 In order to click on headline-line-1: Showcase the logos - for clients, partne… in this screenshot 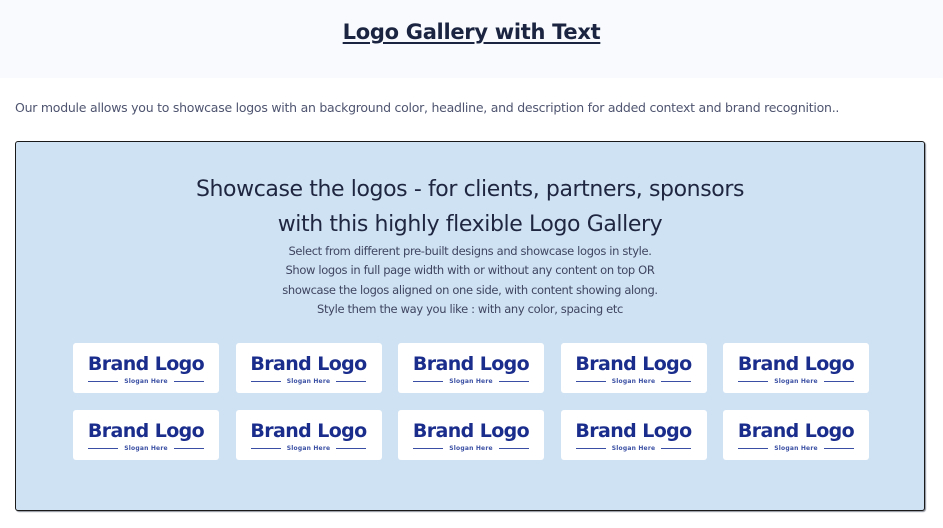, I will do `click(470, 189)`.